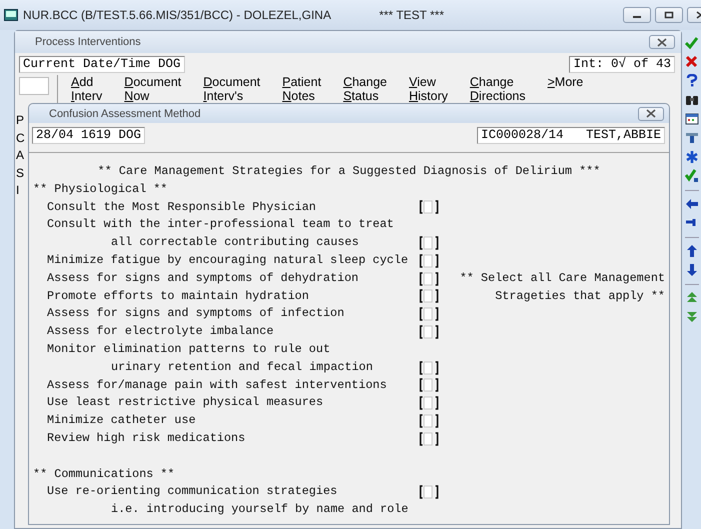  I want to click on menu-item: Document Now, so click(153, 89).